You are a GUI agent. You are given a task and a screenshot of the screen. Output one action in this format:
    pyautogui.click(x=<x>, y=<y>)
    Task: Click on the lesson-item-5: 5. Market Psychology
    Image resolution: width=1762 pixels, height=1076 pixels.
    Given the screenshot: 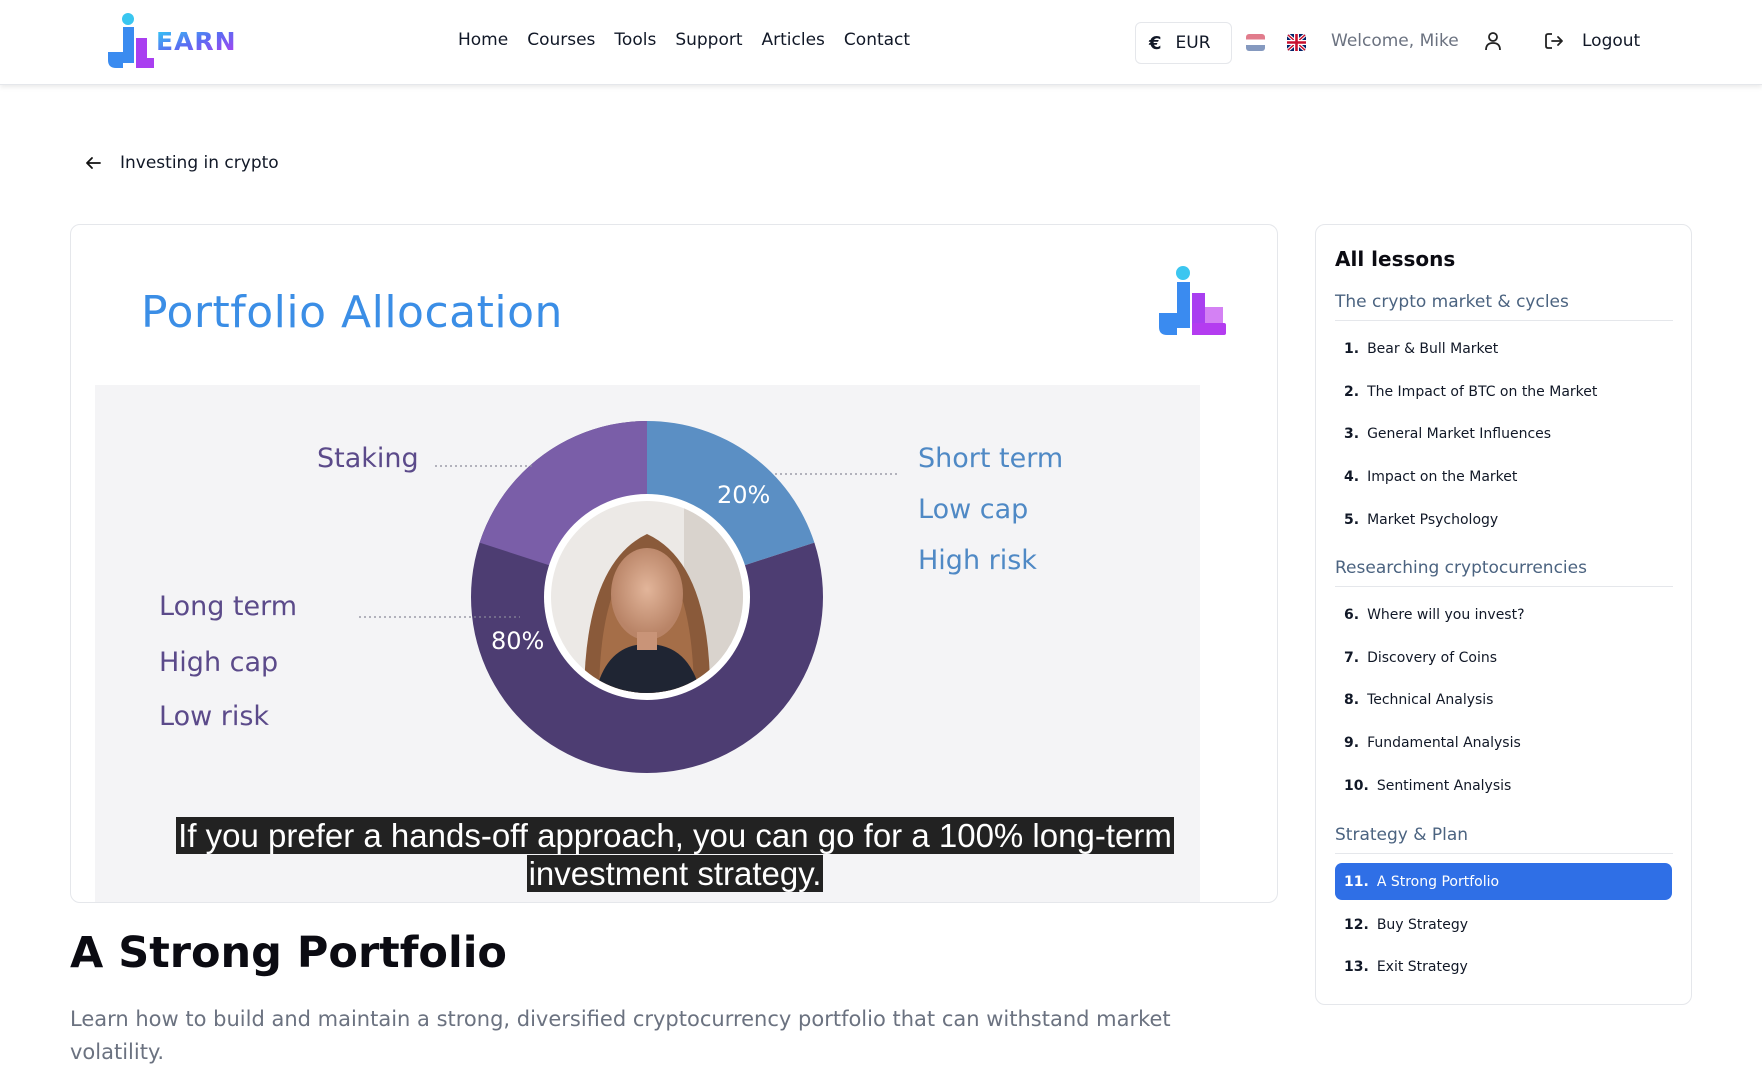 What is the action you would take?
    pyautogui.click(x=1503, y=519)
    